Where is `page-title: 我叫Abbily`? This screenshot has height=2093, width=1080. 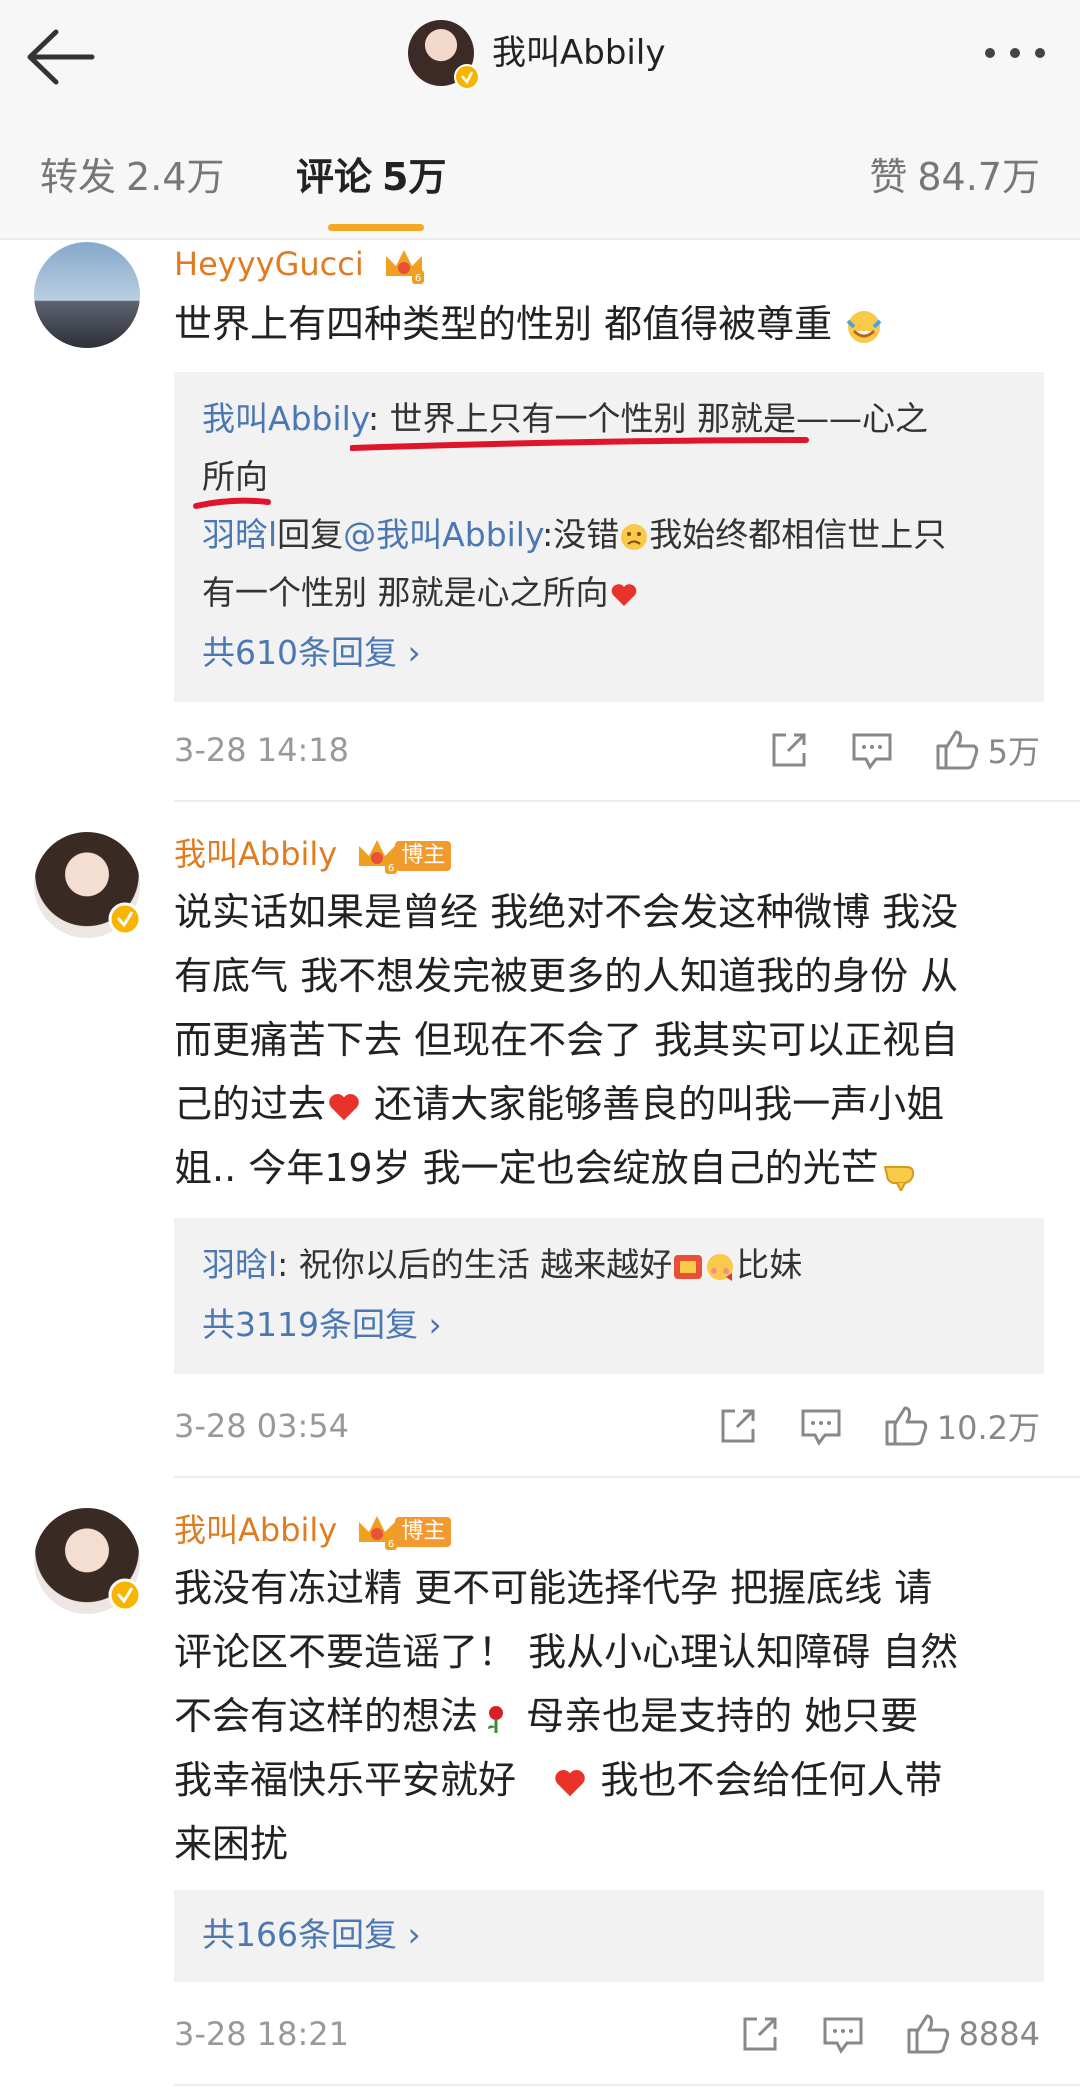
page-title: 我叫Abbily is located at coordinates (579, 53).